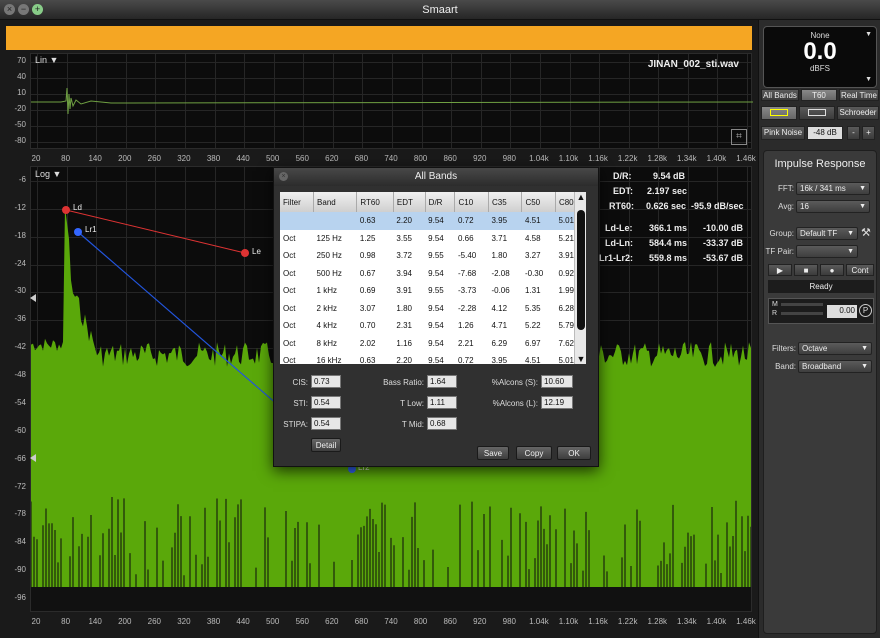 Image resolution: width=880 pixels, height=638 pixels. Describe the element at coordinates (20, 140) in the screenshot. I see `y-tick-label: -80` at that location.